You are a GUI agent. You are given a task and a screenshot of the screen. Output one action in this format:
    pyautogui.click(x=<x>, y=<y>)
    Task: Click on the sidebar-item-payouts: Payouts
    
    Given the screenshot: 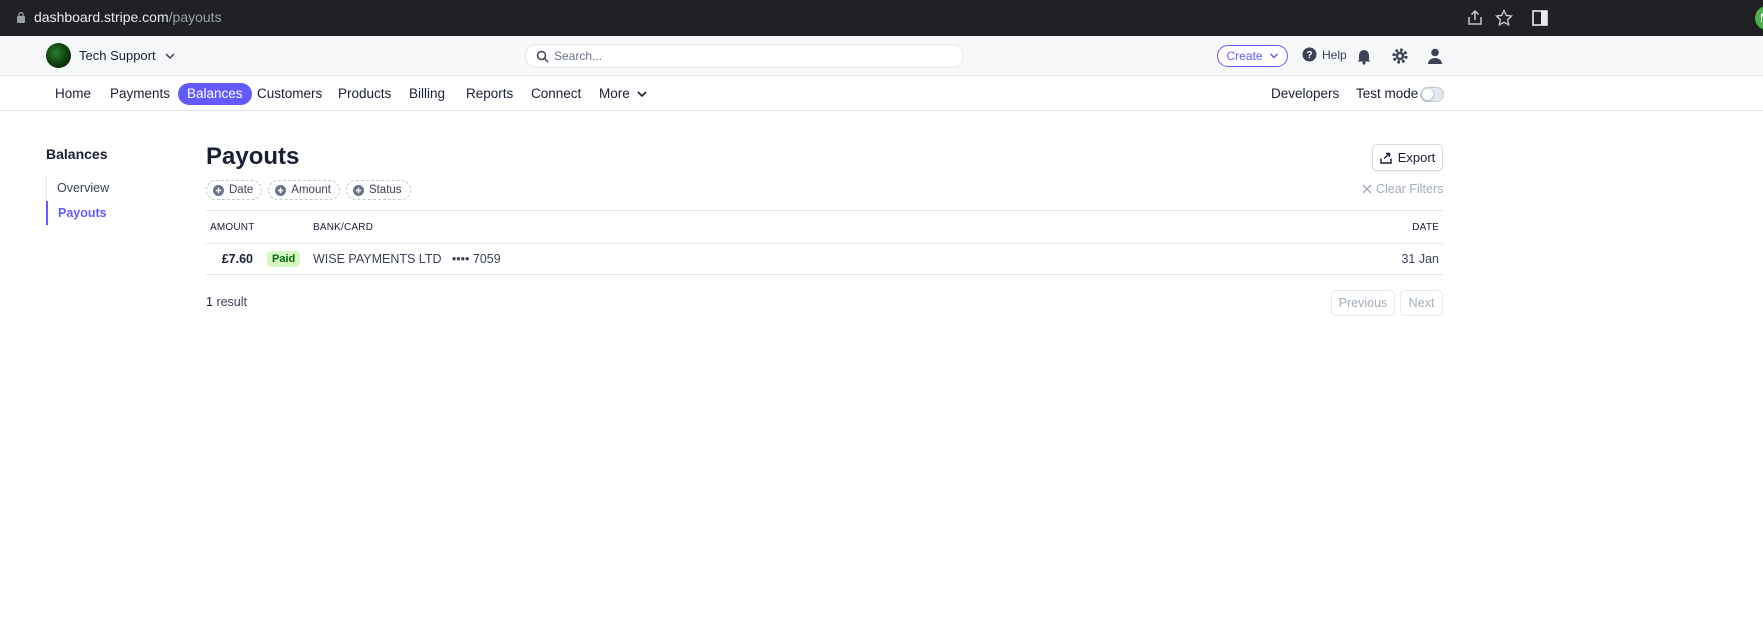 What is the action you would take?
    pyautogui.click(x=111, y=213)
    